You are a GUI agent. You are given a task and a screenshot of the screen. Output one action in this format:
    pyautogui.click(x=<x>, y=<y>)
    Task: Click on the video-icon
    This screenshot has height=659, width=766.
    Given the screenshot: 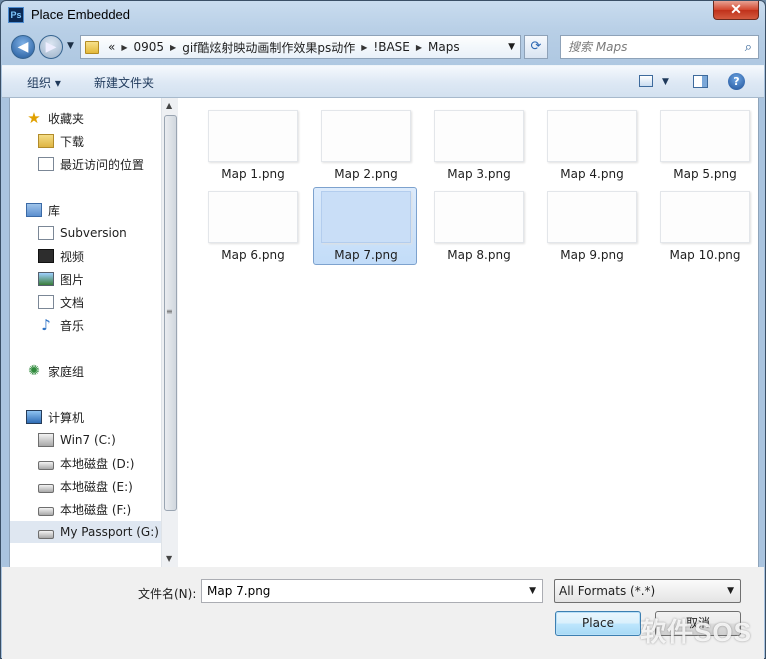 What is the action you would take?
    pyautogui.click(x=46, y=256)
    